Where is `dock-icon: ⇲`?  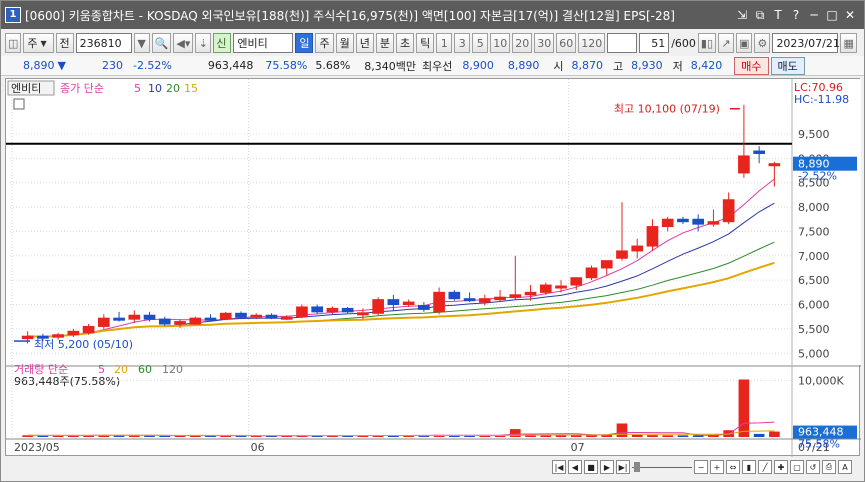 dock-icon: ⇲ is located at coordinates (742, 15).